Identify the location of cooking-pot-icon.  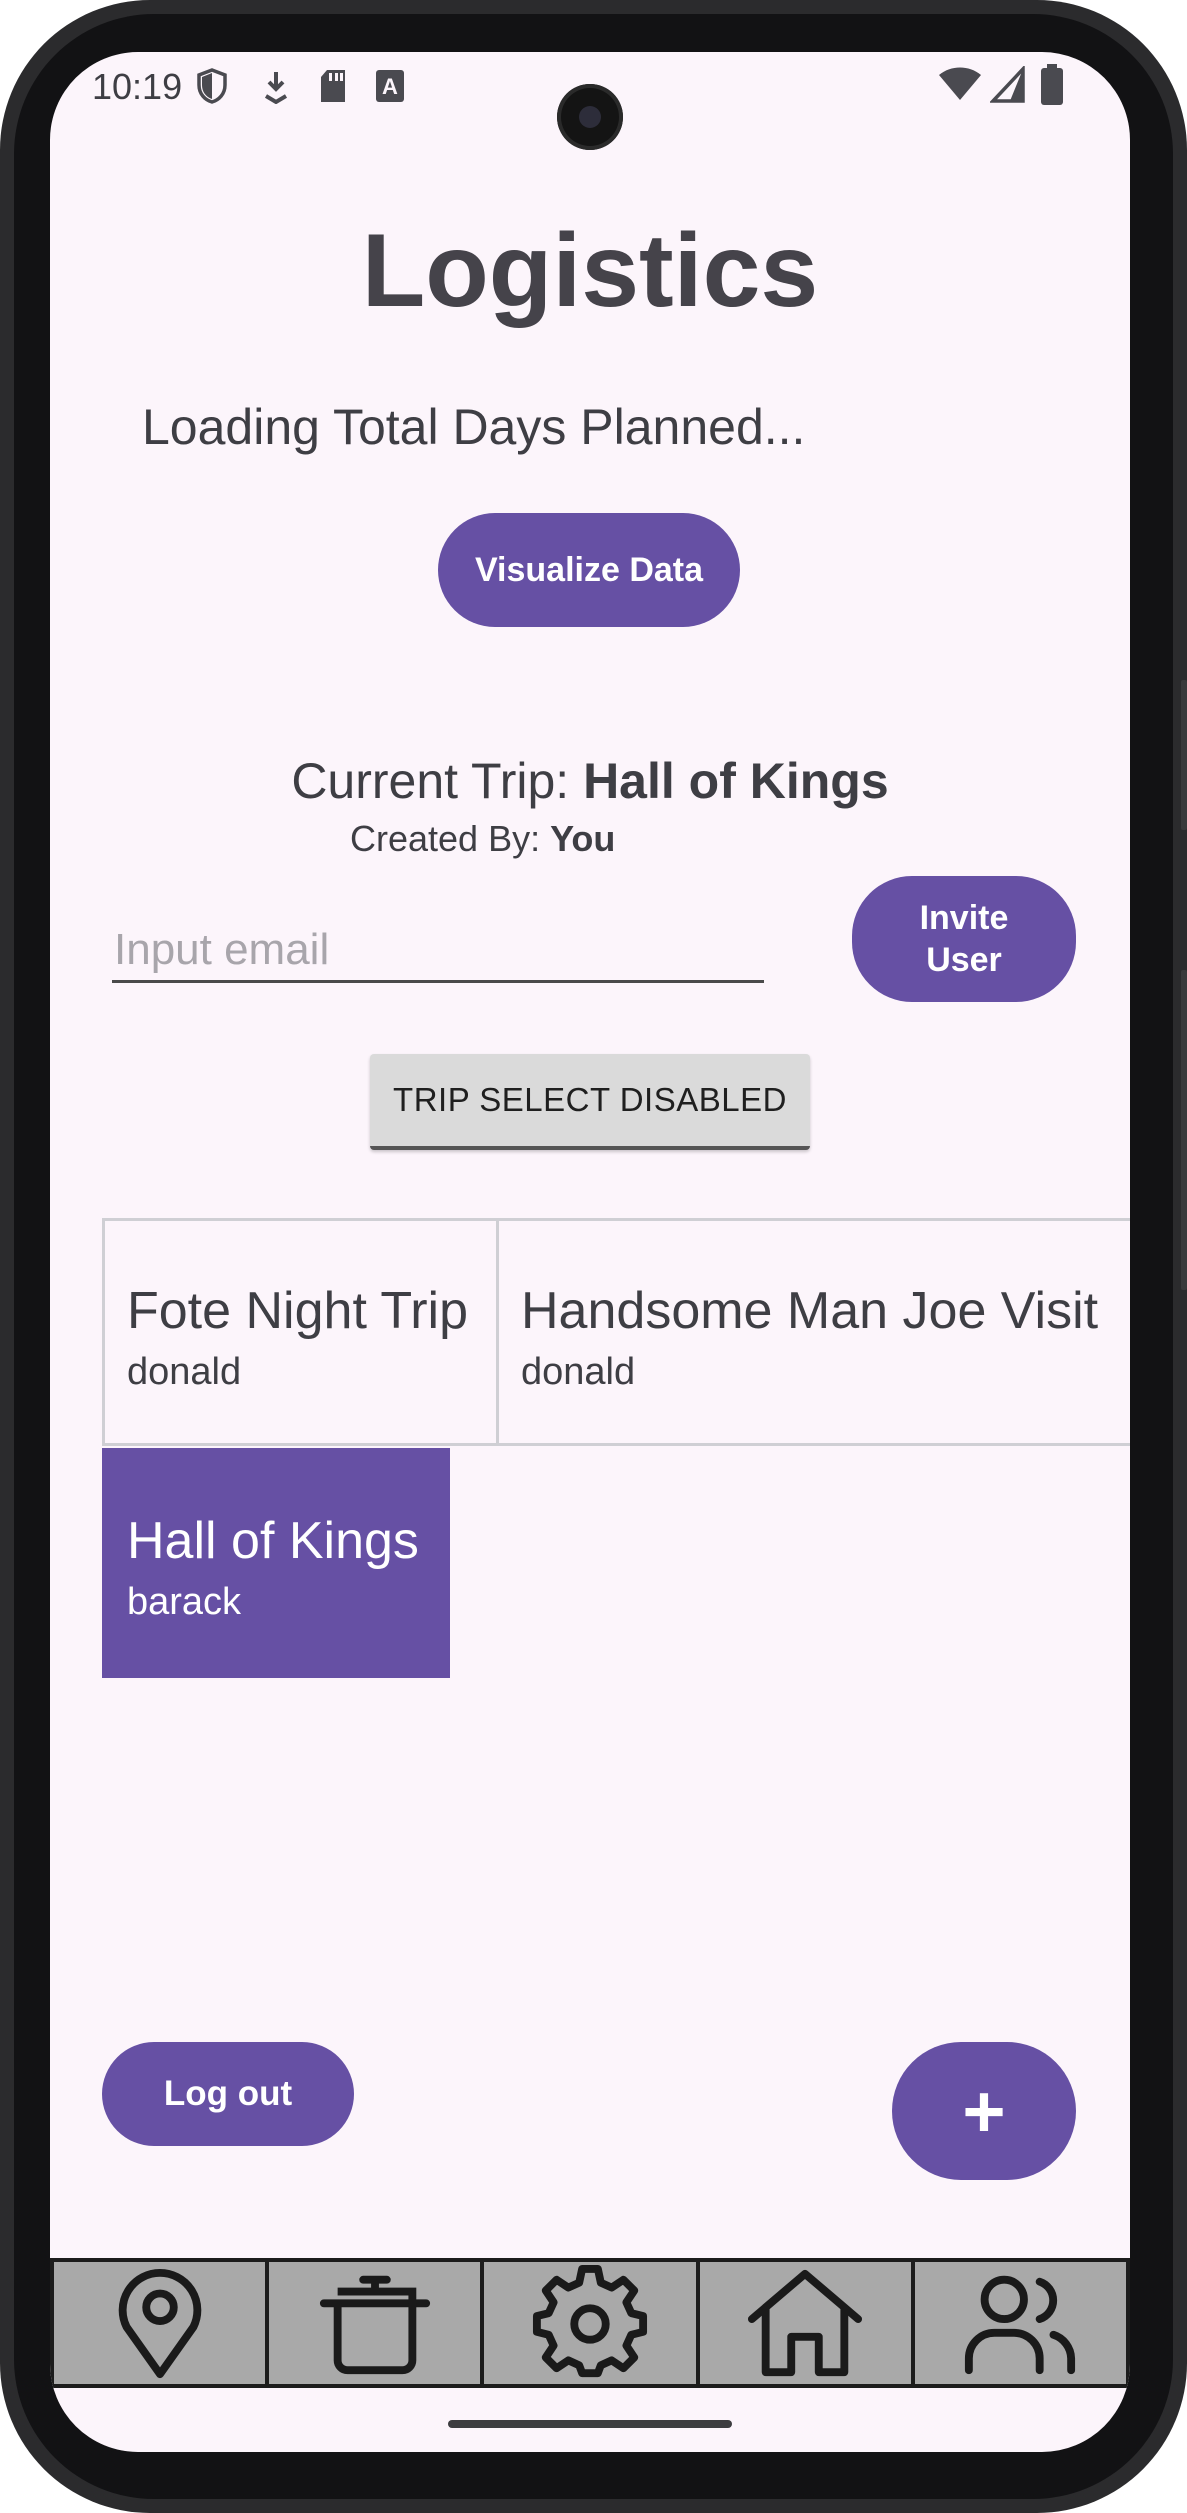
(374, 2325).